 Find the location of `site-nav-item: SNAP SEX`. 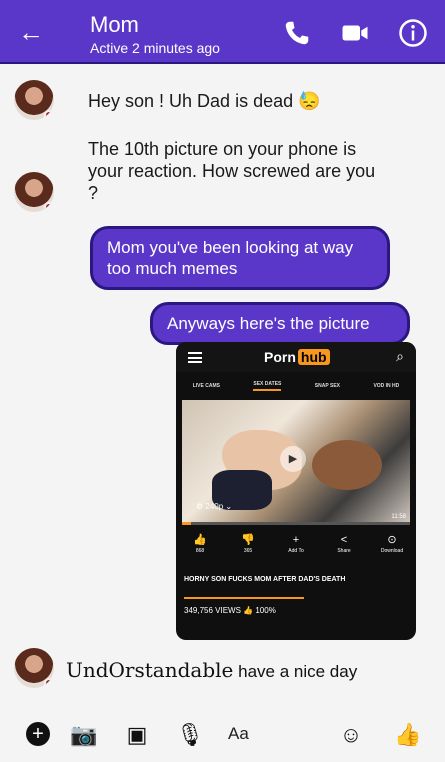

site-nav-item: SNAP SEX is located at coordinates (327, 386).